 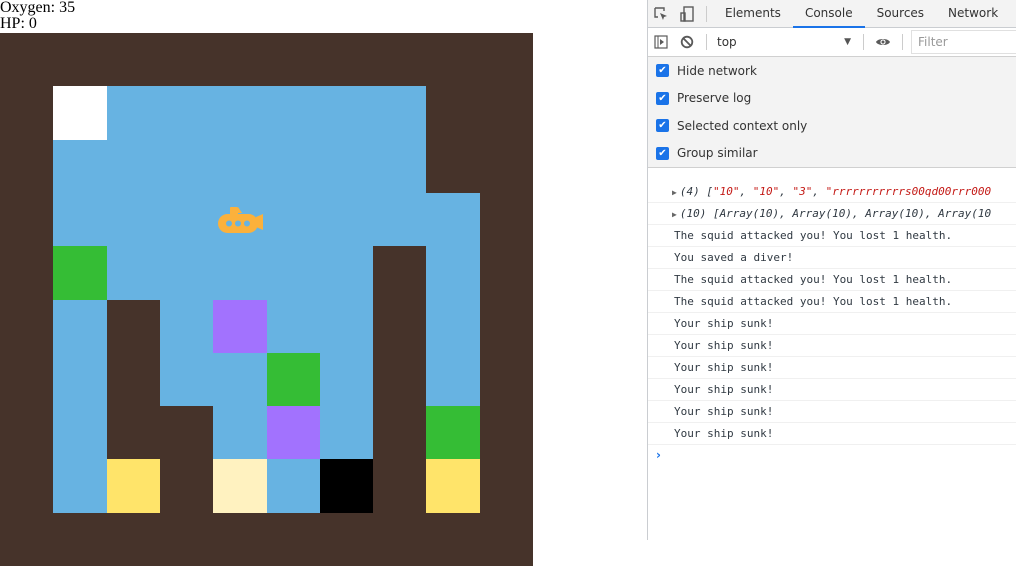 I want to click on setting-preserve-log: ✔ Preserve log, so click(x=832, y=99).